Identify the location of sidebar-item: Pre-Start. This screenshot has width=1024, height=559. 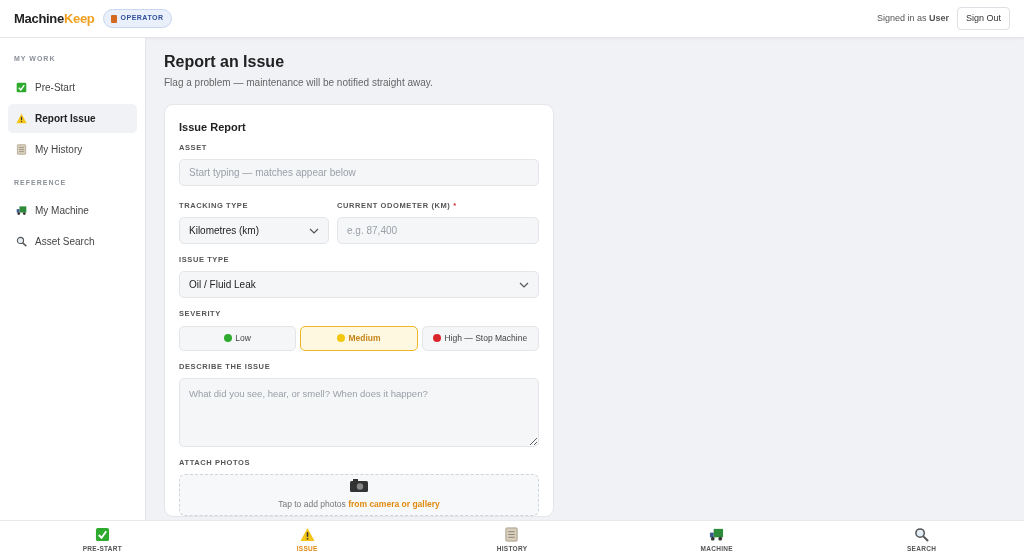
(72, 87).